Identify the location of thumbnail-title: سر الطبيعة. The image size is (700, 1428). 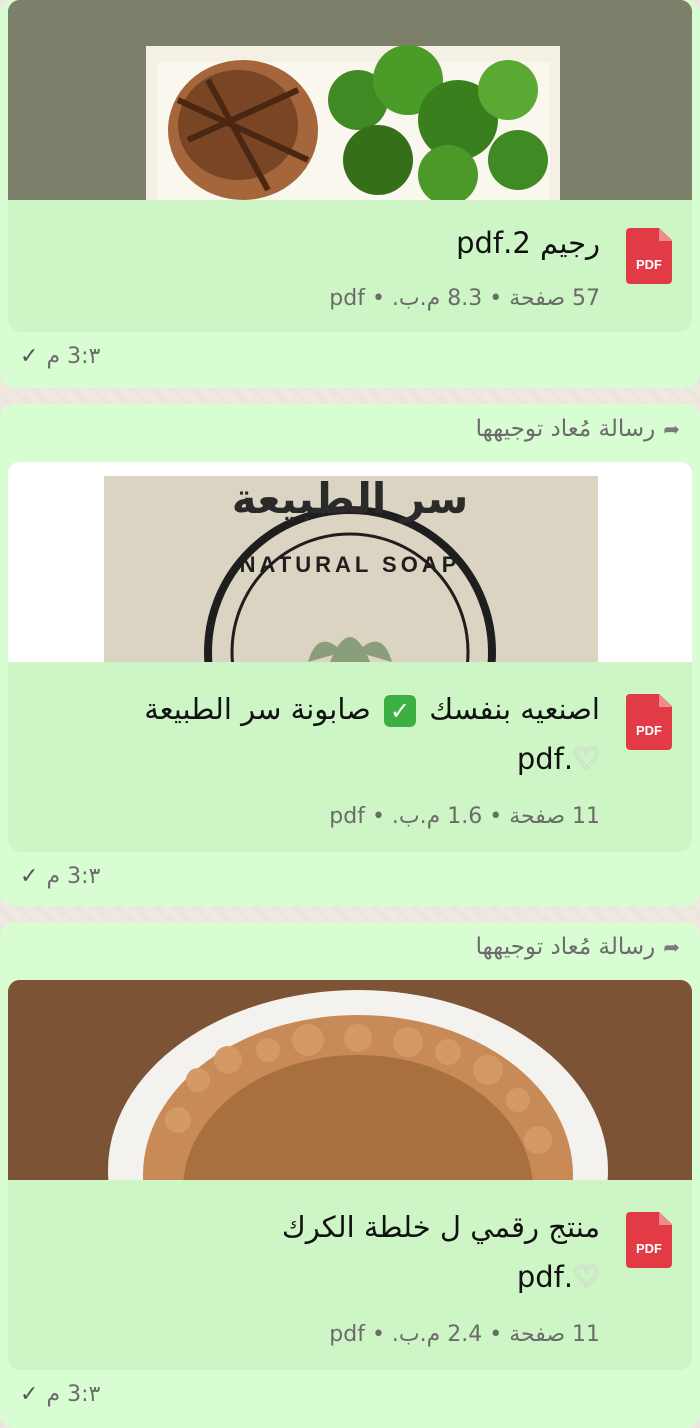
(350, 498).